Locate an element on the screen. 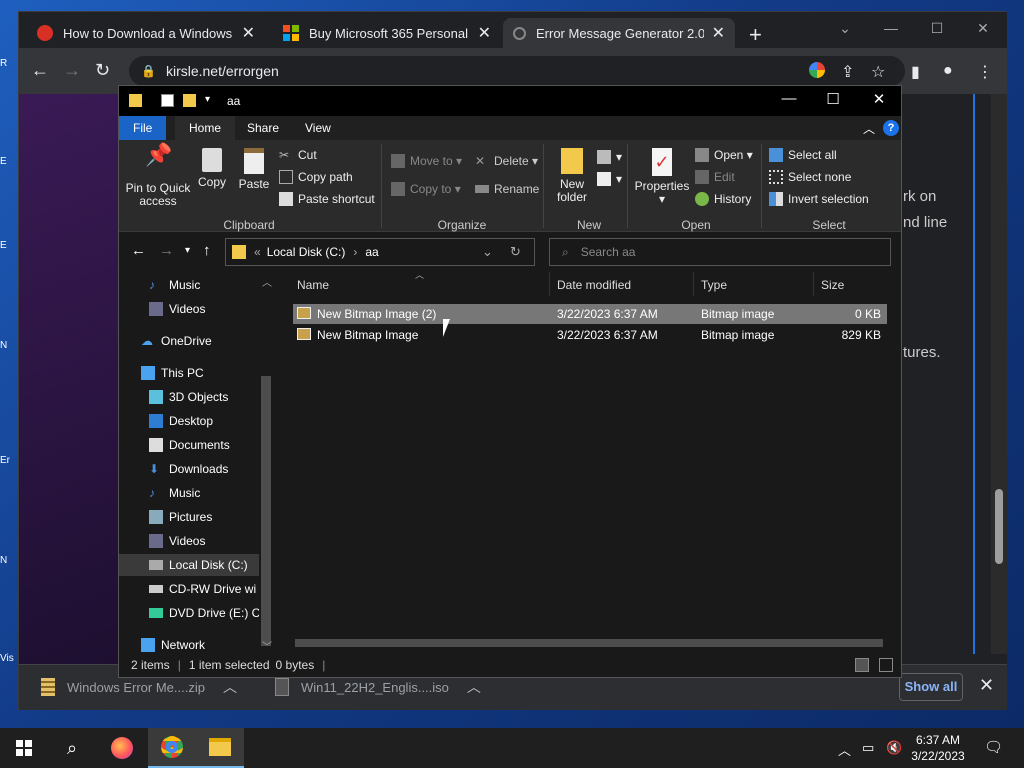 This screenshot has height=768, width=1024. share-icon: ⇪ is located at coordinates (847, 72).